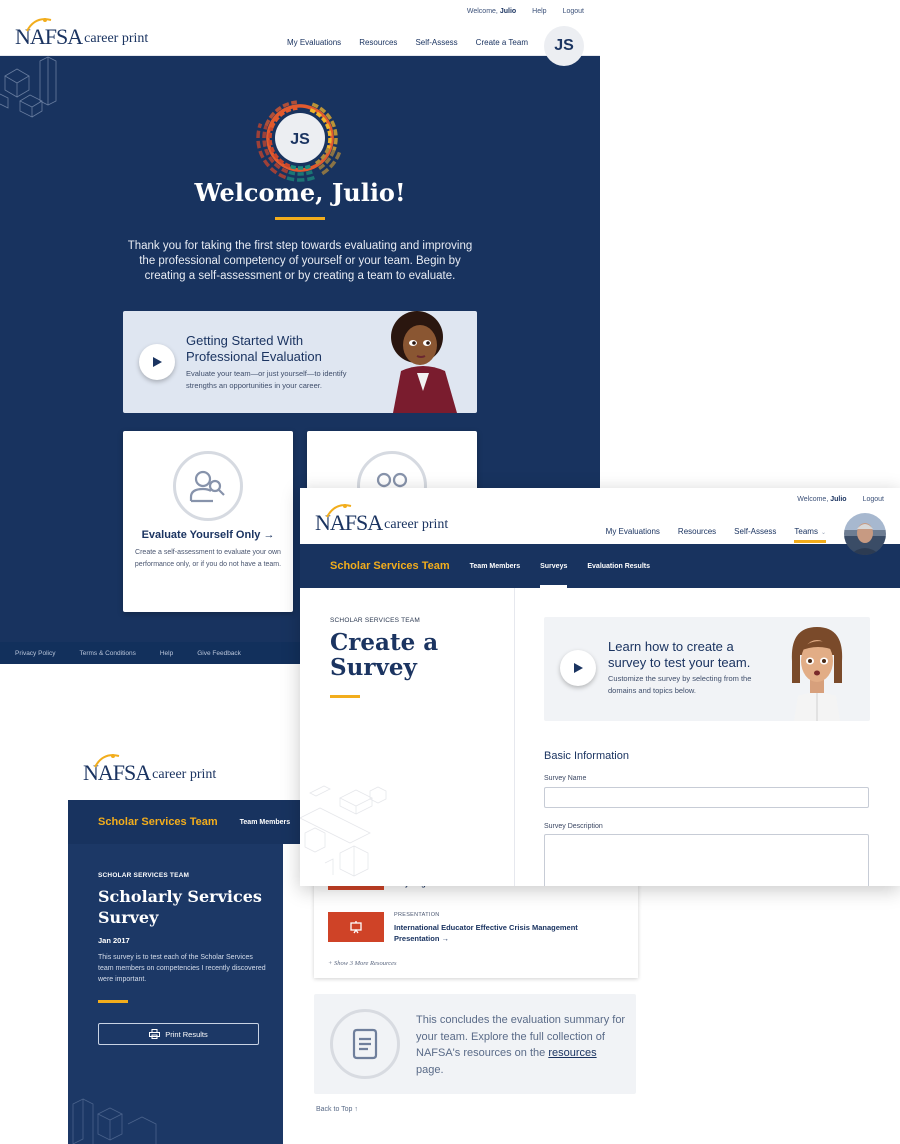 The height and width of the screenshot is (1144, 900). I want to click on user-avatar-photo, so click(865, 534).